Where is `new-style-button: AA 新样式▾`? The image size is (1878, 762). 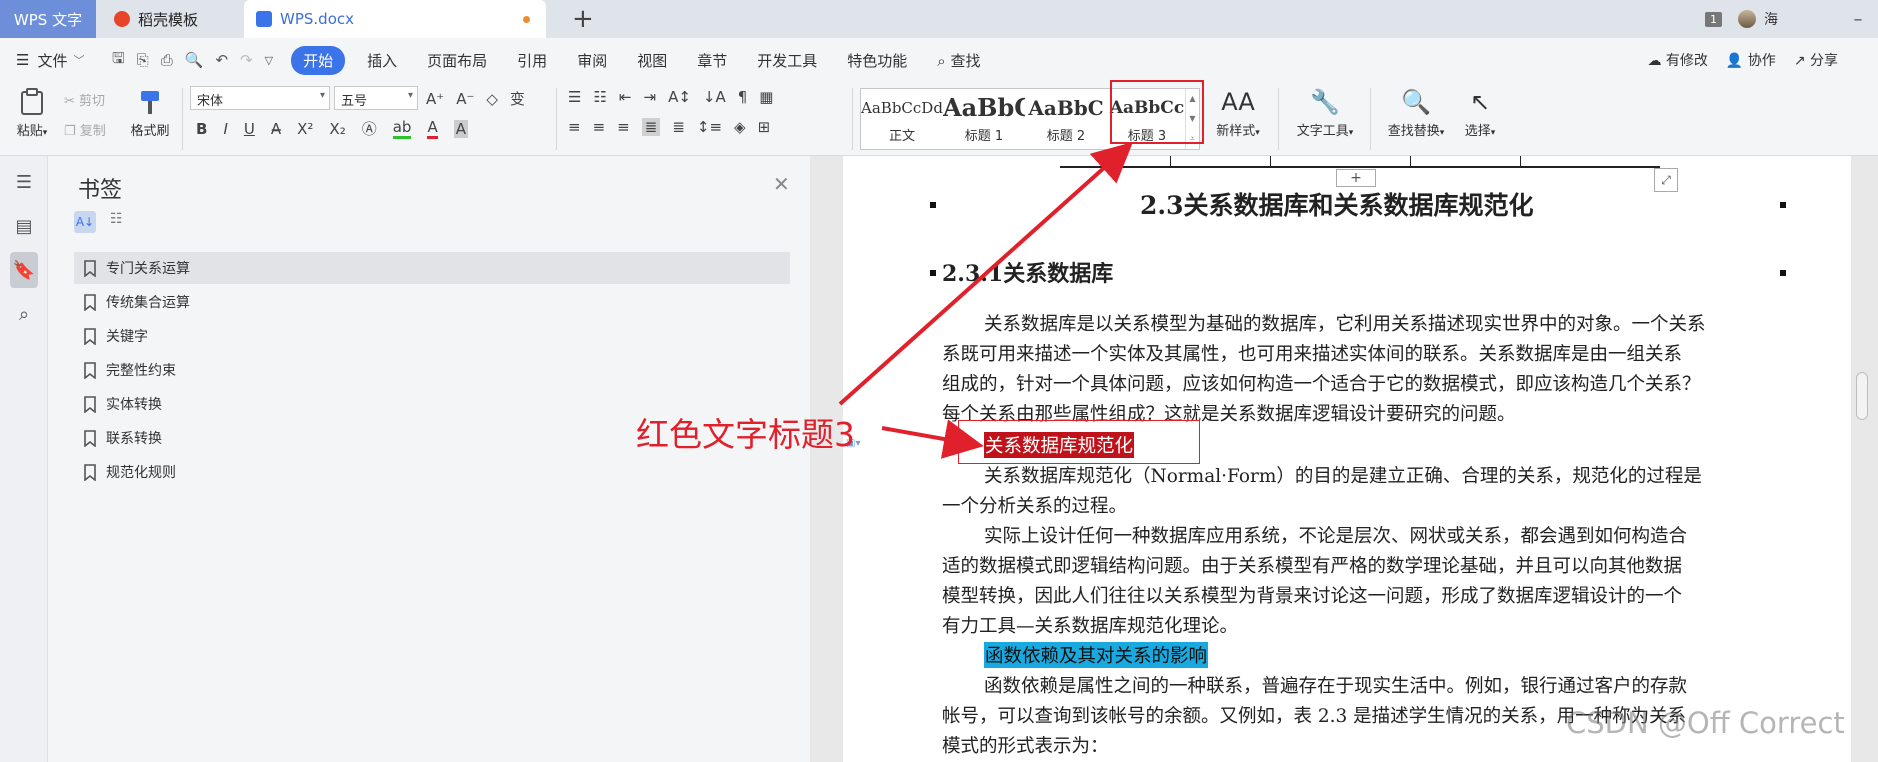
new-style-button: AA 新样式▾ is located at coordinates (1238, 113).